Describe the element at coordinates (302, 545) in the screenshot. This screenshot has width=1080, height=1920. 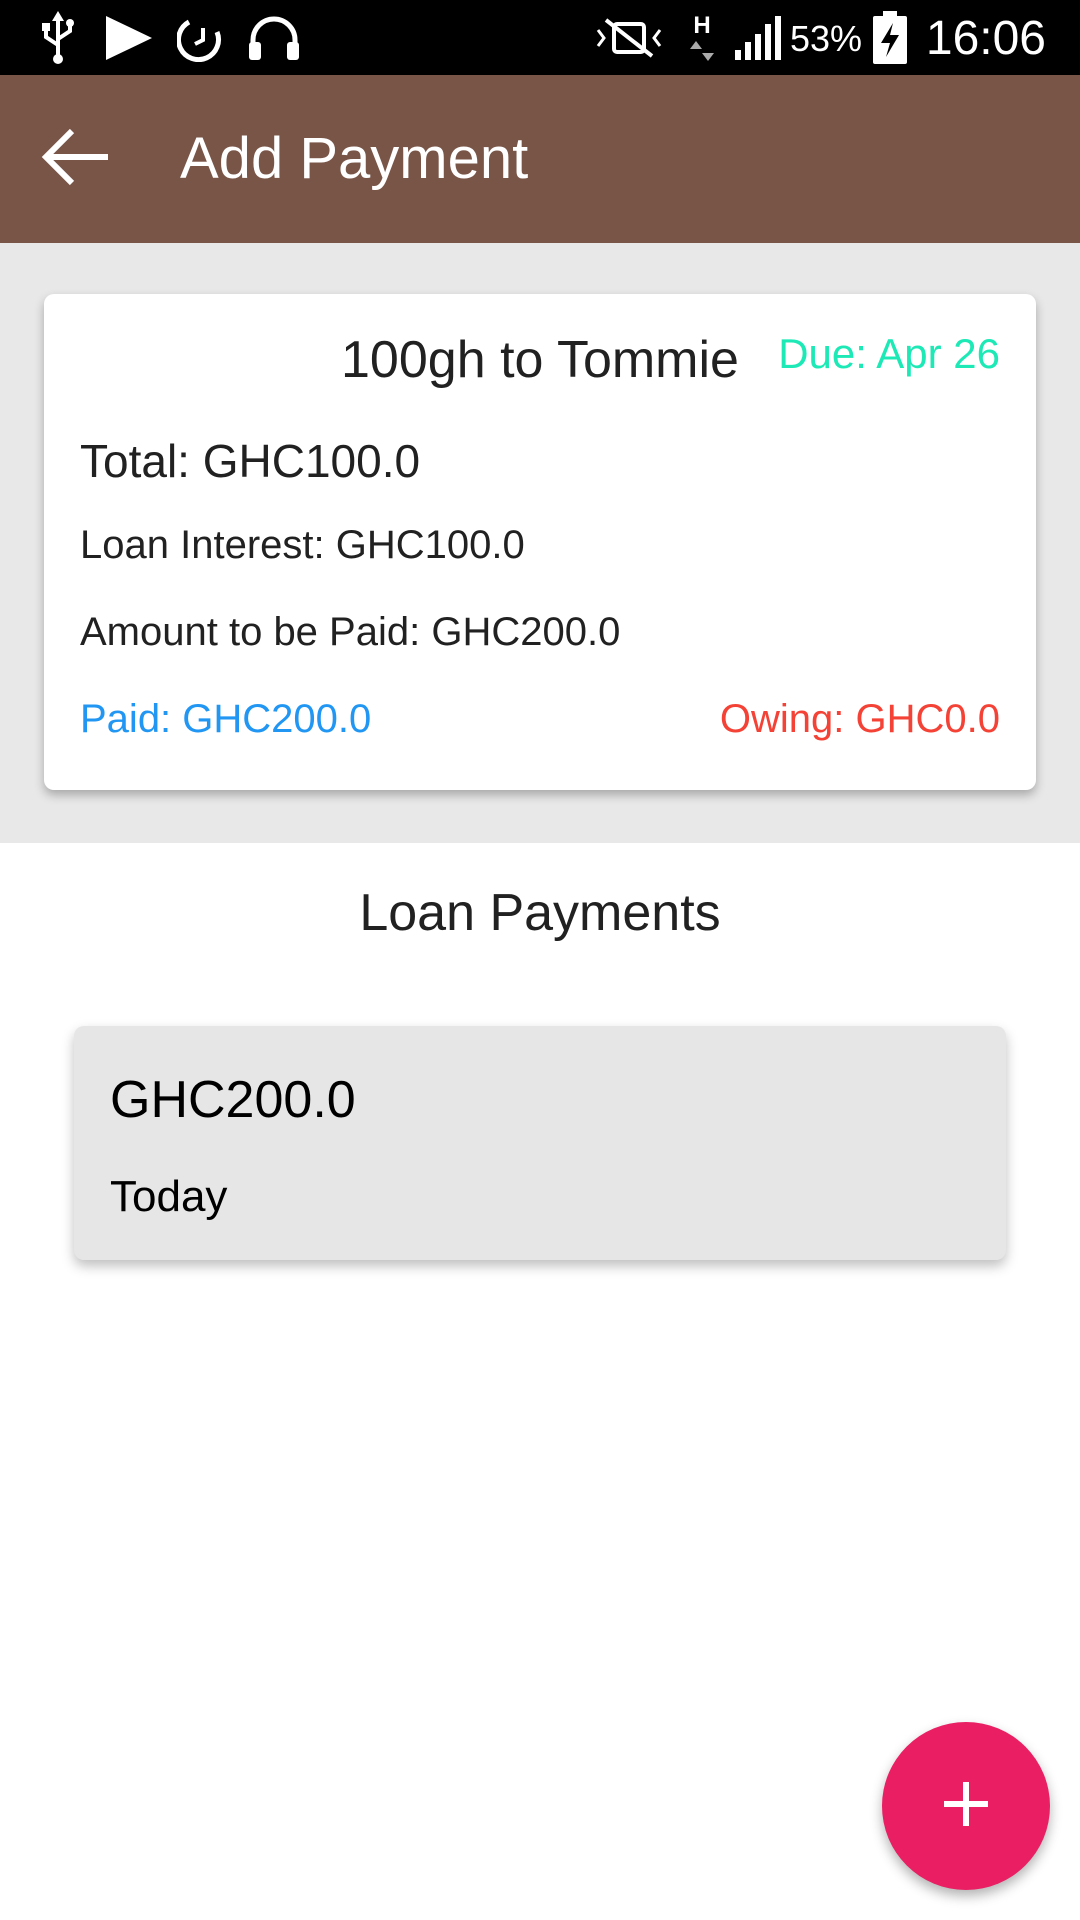
I see `loan-interest: Loan Interest: GHC100.0` at that location.